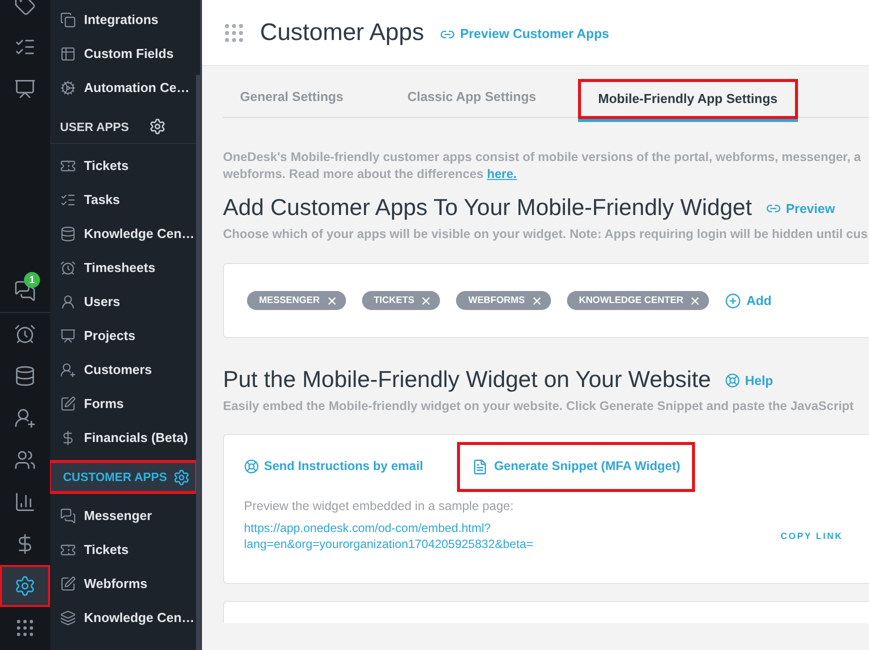 The width and height of the screenshot is (869, 650). Describe the element at coordinates (68, 54) in the screenshot. I see `table-icon` at that location.